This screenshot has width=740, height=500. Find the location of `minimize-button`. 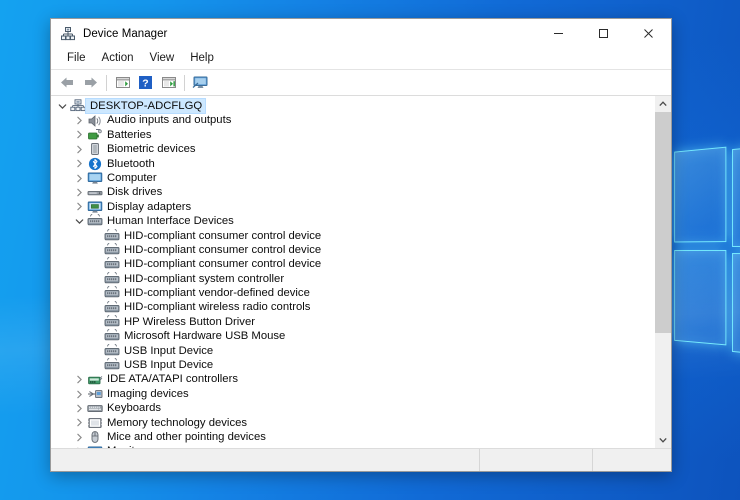

minimize-button is located at coordinates (558, 33).